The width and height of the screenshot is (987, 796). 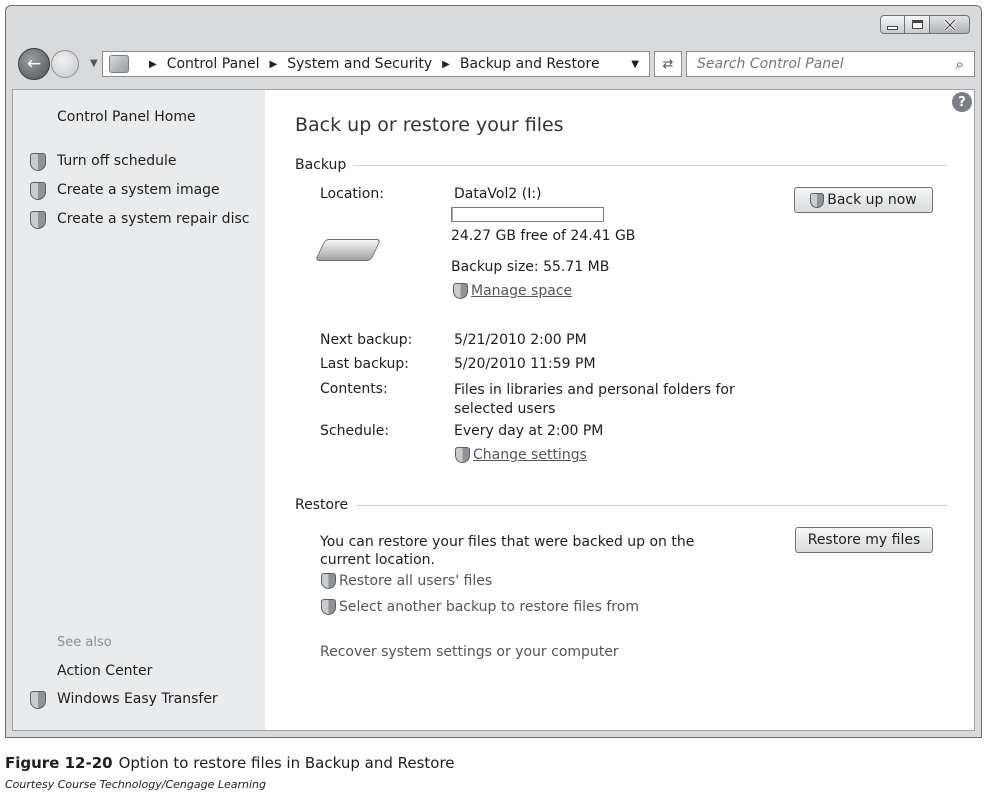 I want to click on free-space-text: 24.27 GB free of 24.41 GB, so click(x=543, y=236).